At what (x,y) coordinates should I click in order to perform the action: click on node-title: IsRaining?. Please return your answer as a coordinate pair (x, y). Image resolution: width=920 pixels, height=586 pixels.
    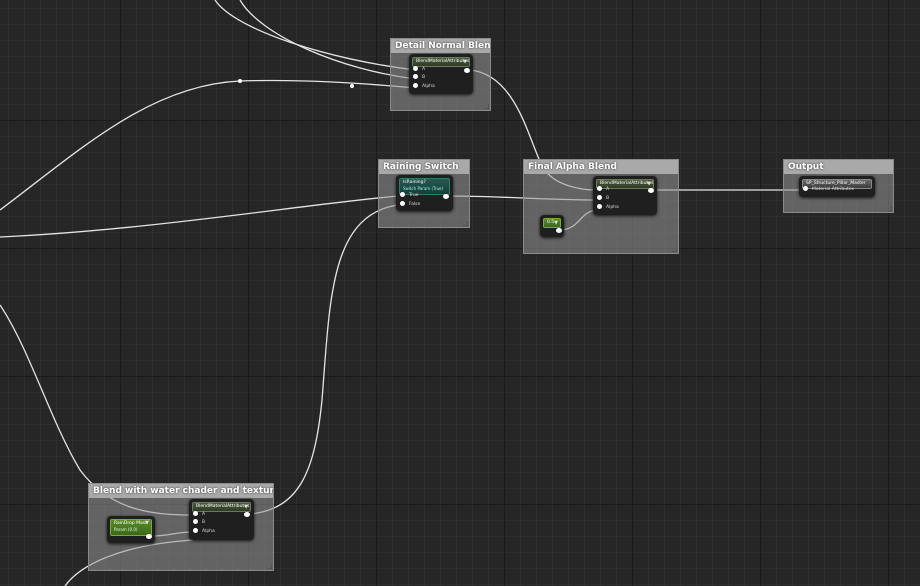
    Looking at the image, I should click on (414, 182).